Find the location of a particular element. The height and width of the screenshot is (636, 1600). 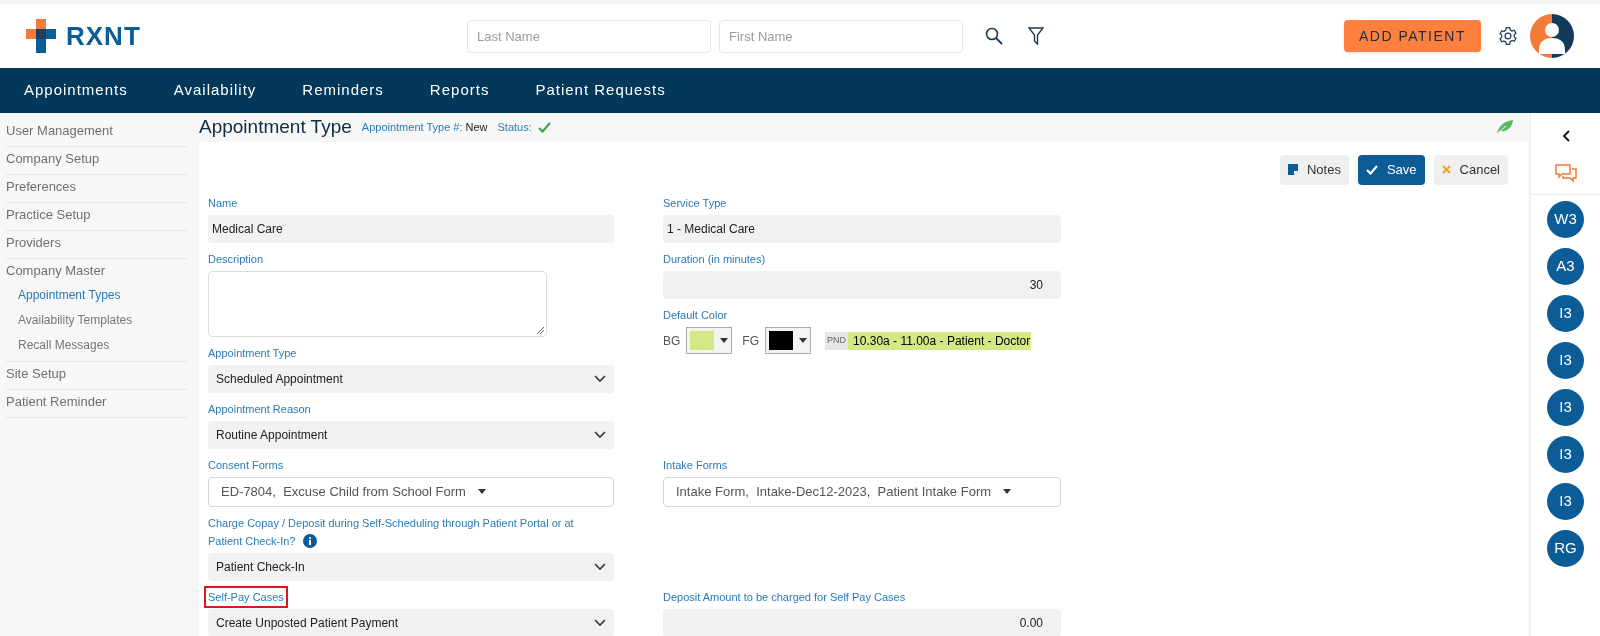

field-label: Description is located at coordinates (236, 259).